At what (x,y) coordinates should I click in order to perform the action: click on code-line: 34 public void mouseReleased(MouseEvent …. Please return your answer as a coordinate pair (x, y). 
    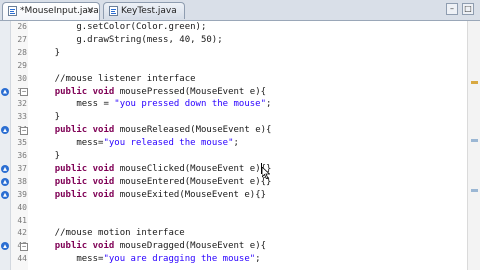
    Looking at the image, I should click on (234, 130).